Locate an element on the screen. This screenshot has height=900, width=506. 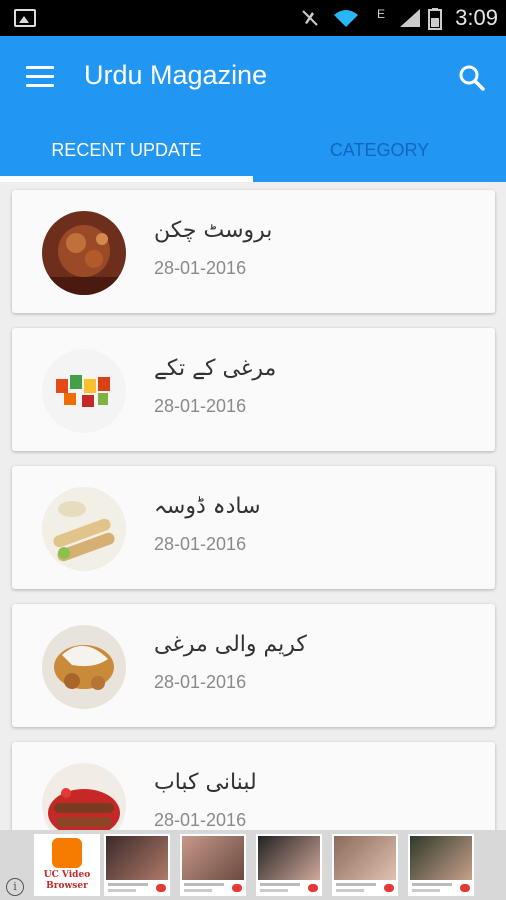
list-item: بروسٹ چکن 28-01-2016 is located at coordinates (253, 251).